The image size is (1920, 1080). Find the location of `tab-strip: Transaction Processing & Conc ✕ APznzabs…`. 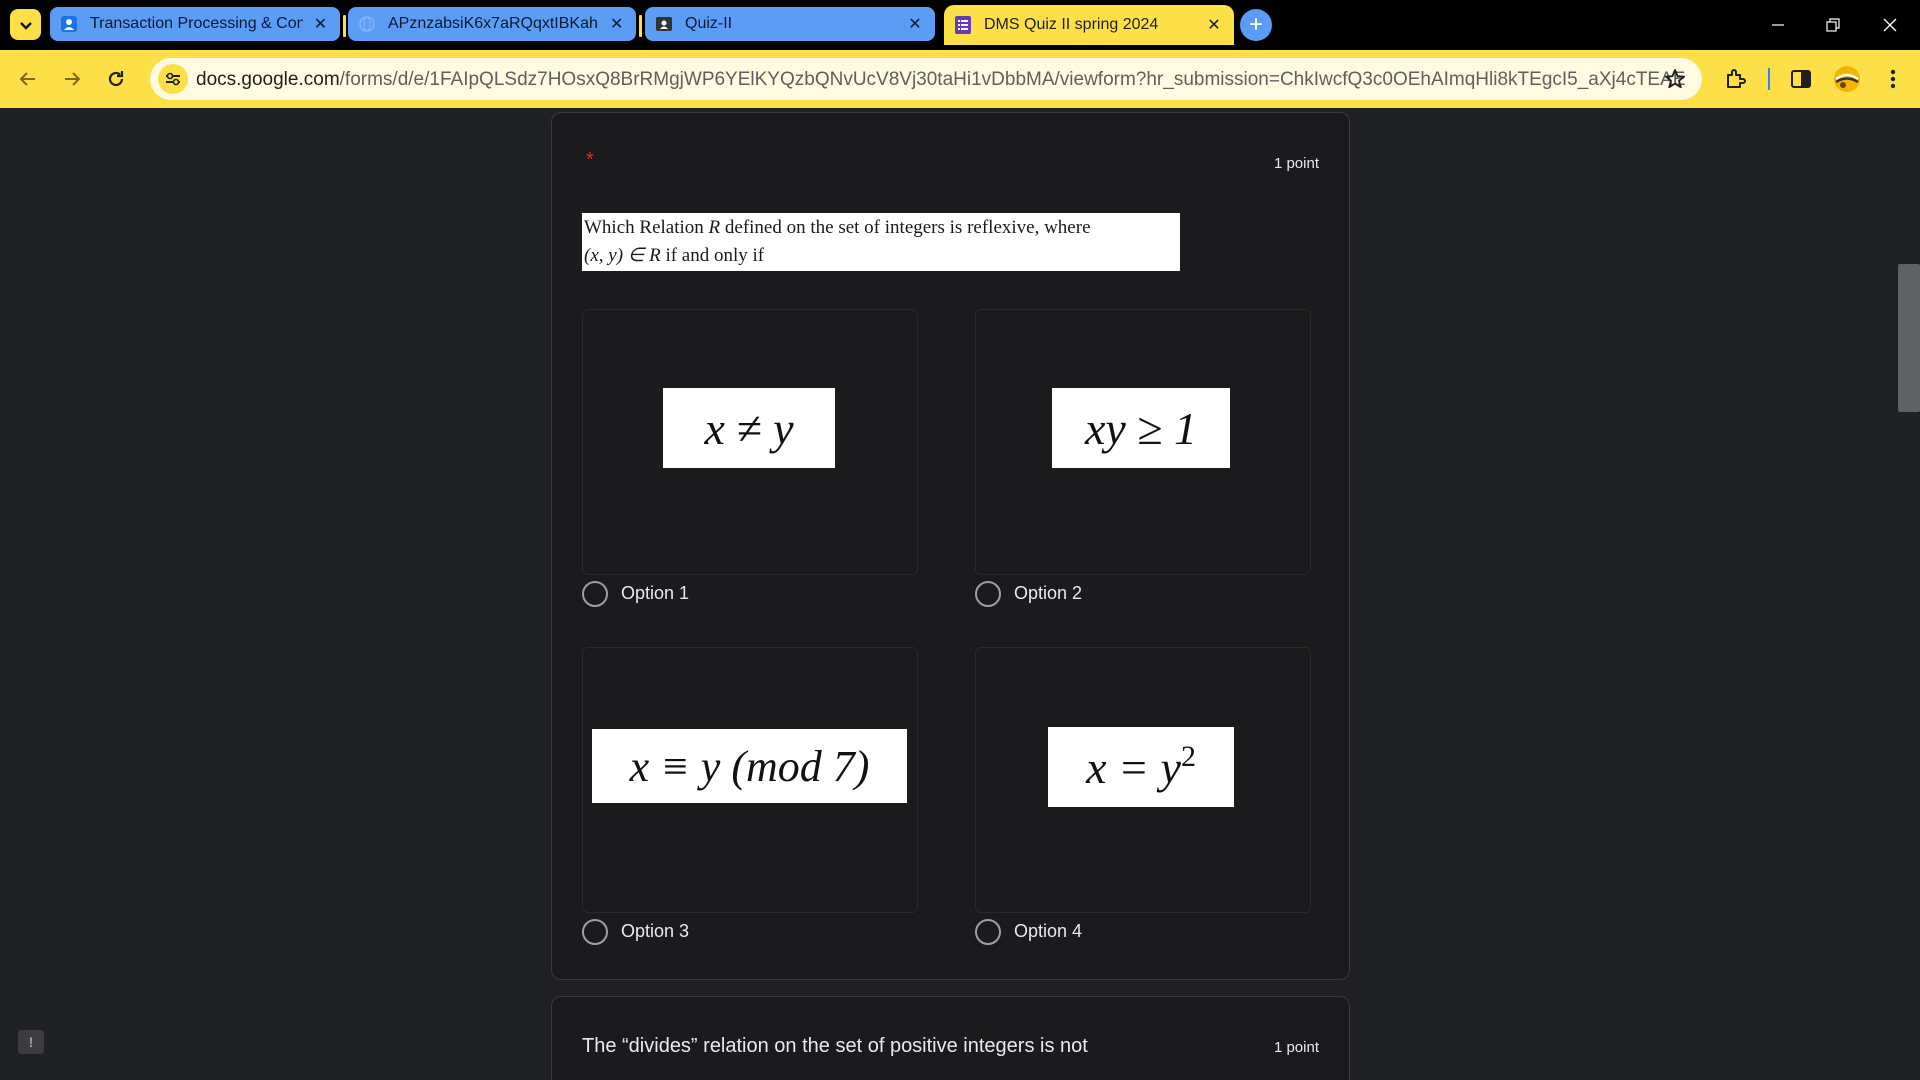

tab-strip: Transaction Processing & Conc ✕ APznzabs… is located at coordinates (960, 25).